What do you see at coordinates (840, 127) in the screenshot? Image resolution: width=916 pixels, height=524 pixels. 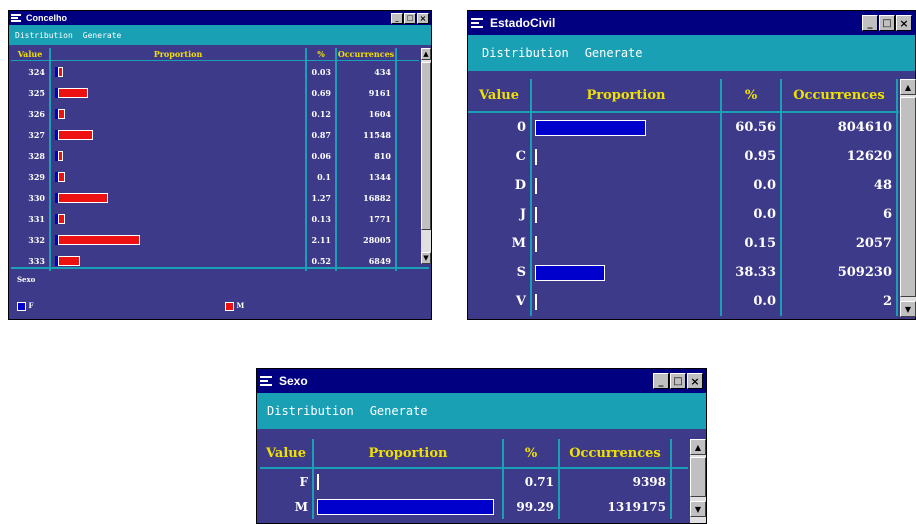 I see `occurrences-cell: 804610` at bounding box center [840, 127].